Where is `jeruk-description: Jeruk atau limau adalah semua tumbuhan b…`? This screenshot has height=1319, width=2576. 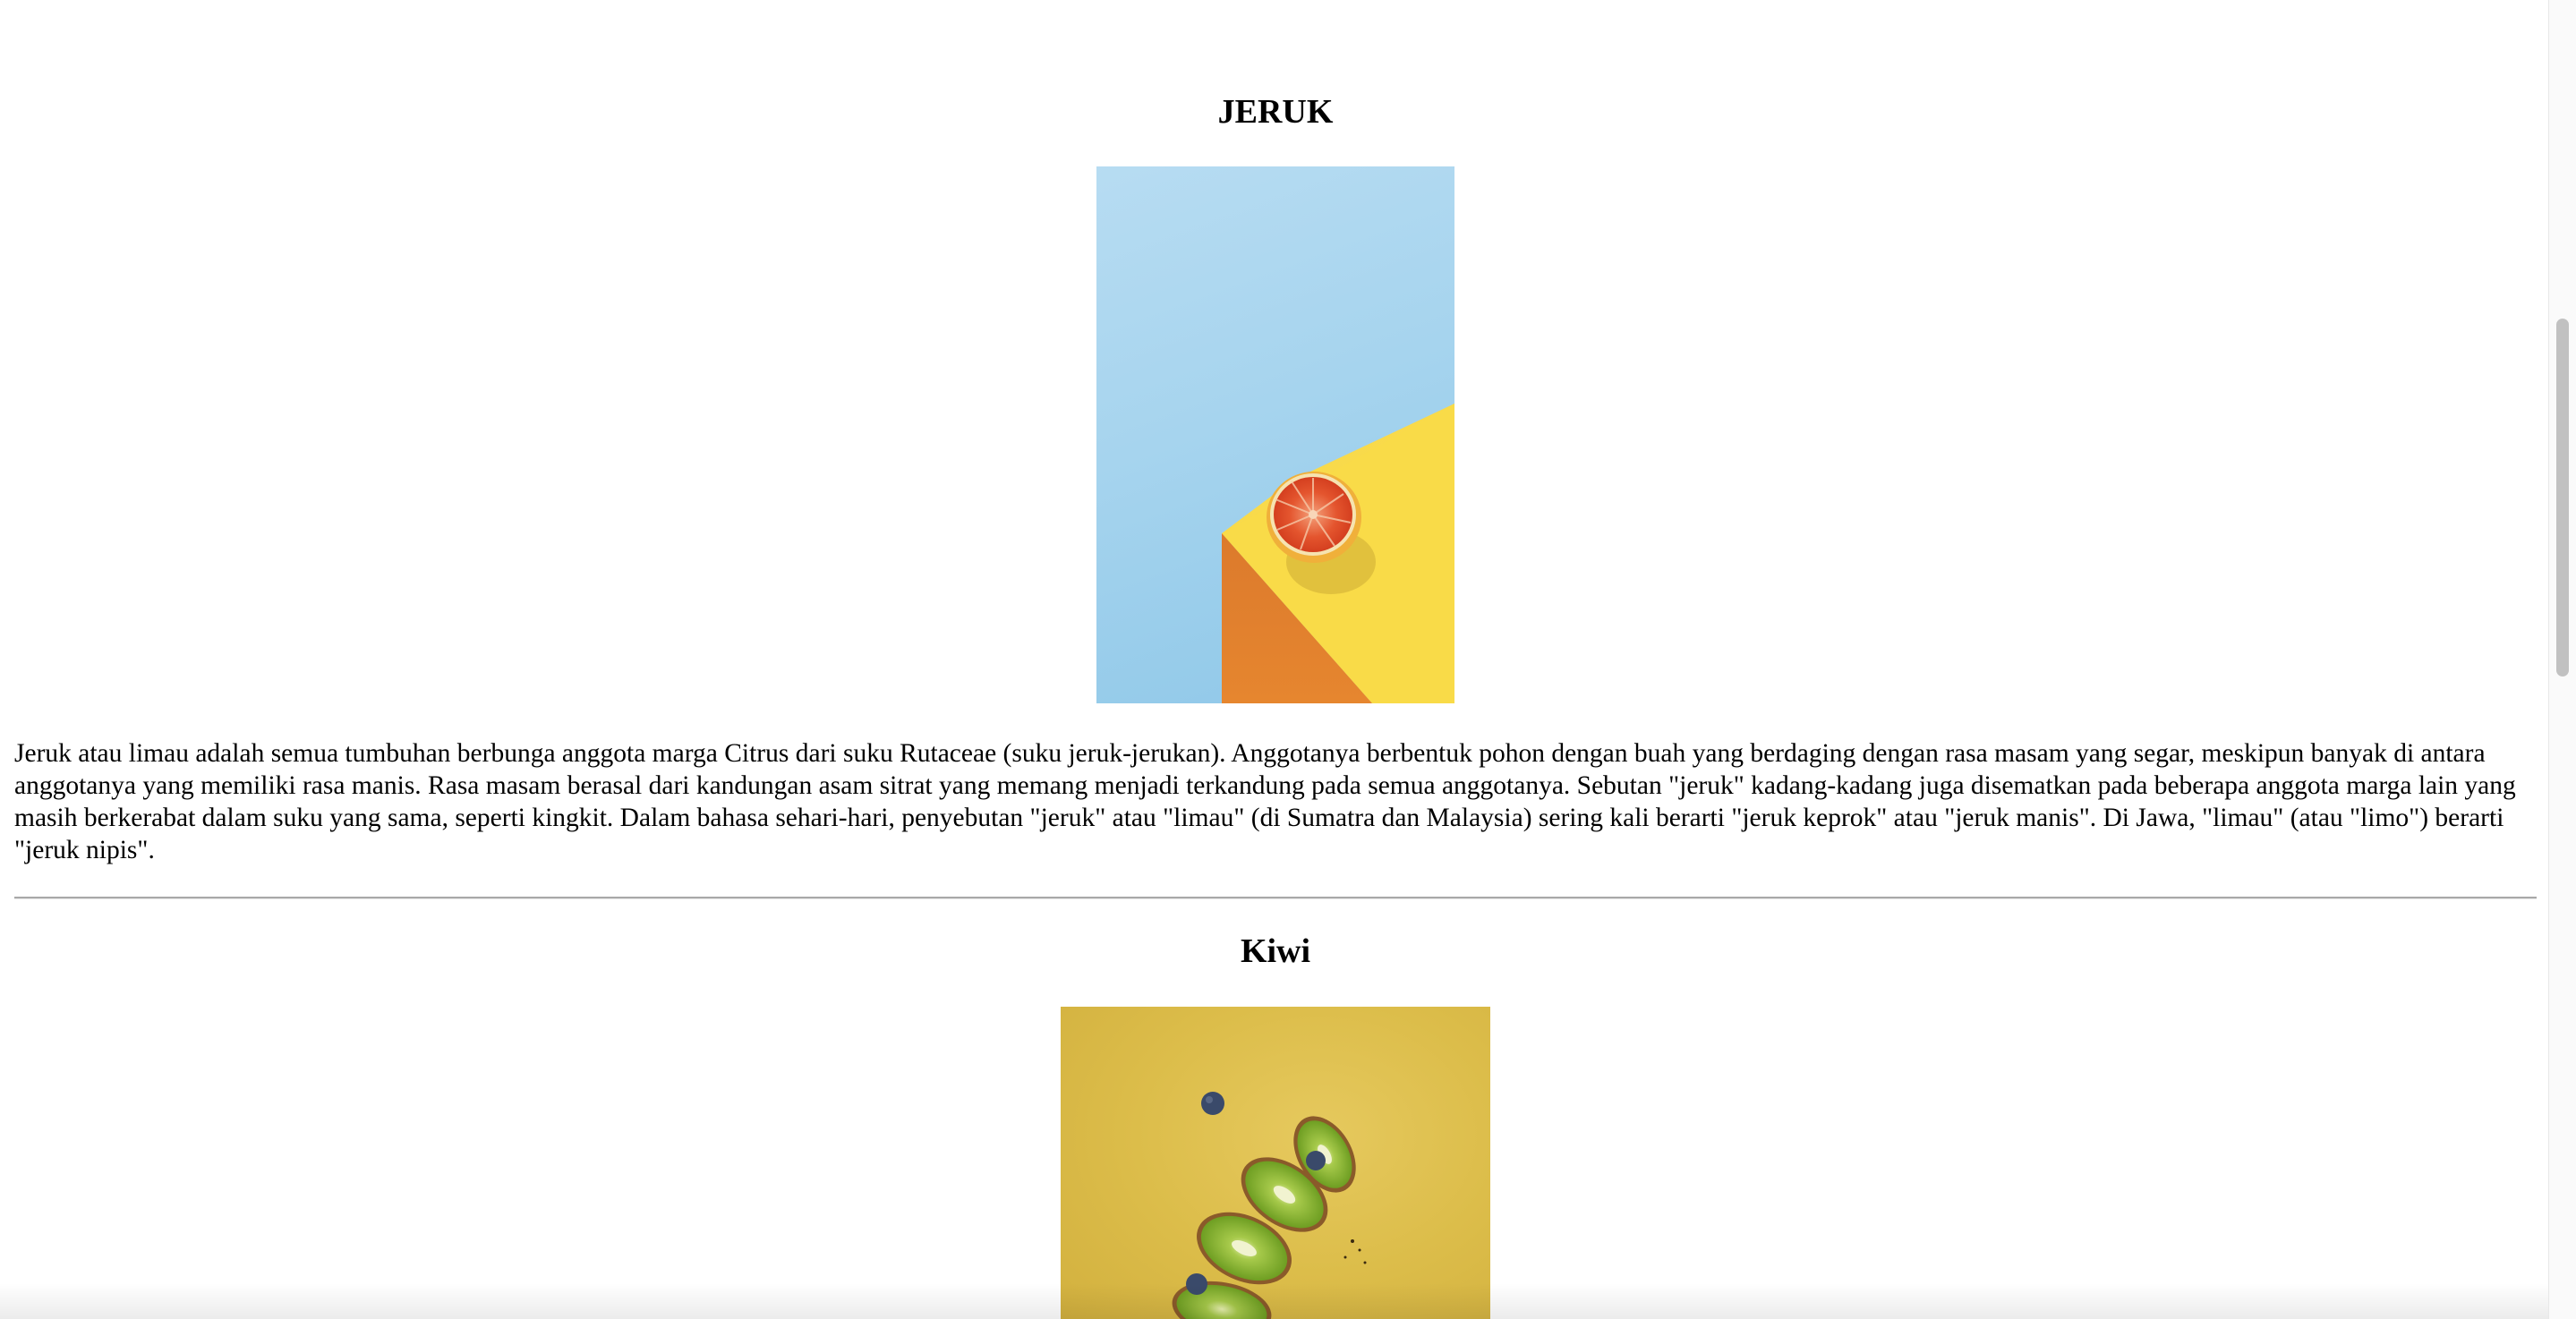
jeruk-description: Jeruk atau limau adalah semua tumbuhan b… is located at coordinates (1265, 801).